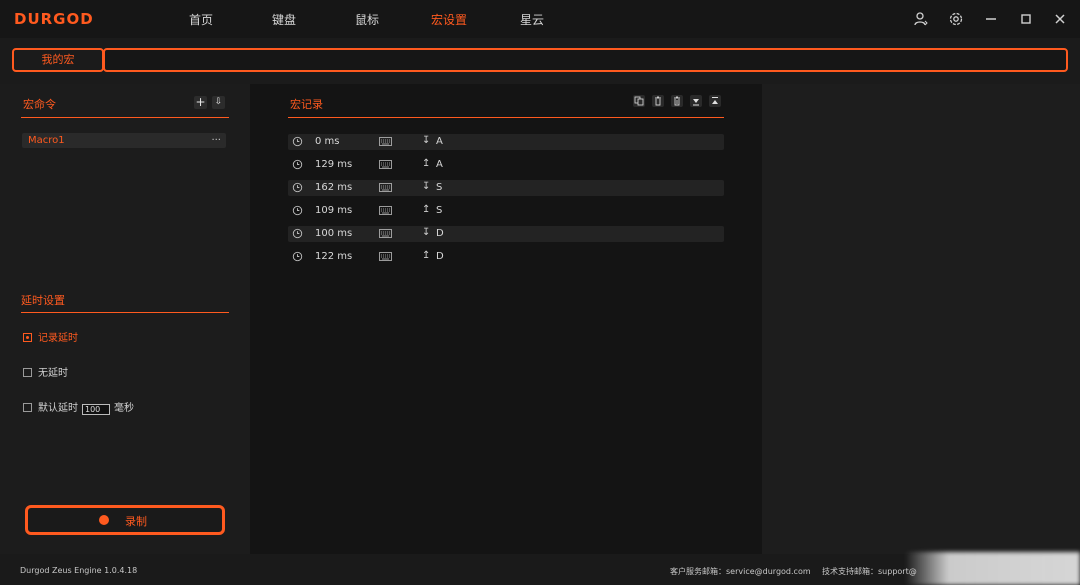  Describe the element at coordinates (639, 101) in the screenshot. I see `copy-icon` at that location.